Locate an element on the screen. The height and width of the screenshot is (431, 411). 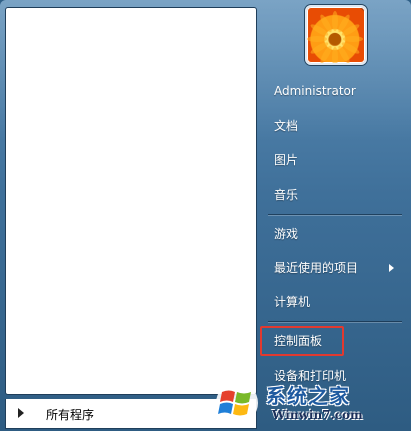
windows-flag-logo is located at coordinates (237, 403).